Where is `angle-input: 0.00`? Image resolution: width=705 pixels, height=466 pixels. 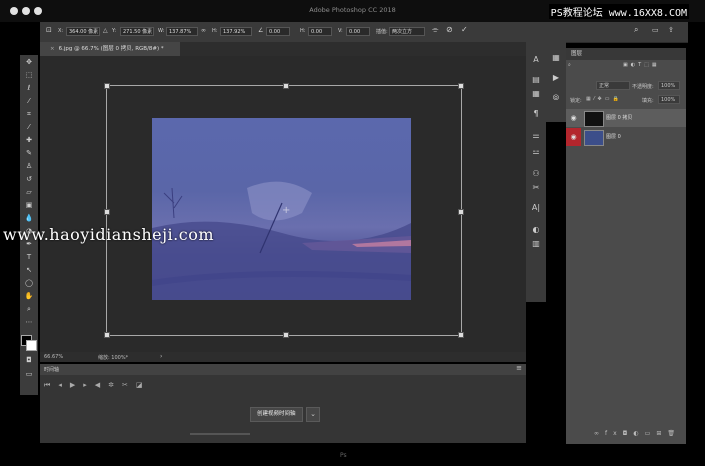 angle-input: 0.00 is located at coordinates (278, 31).